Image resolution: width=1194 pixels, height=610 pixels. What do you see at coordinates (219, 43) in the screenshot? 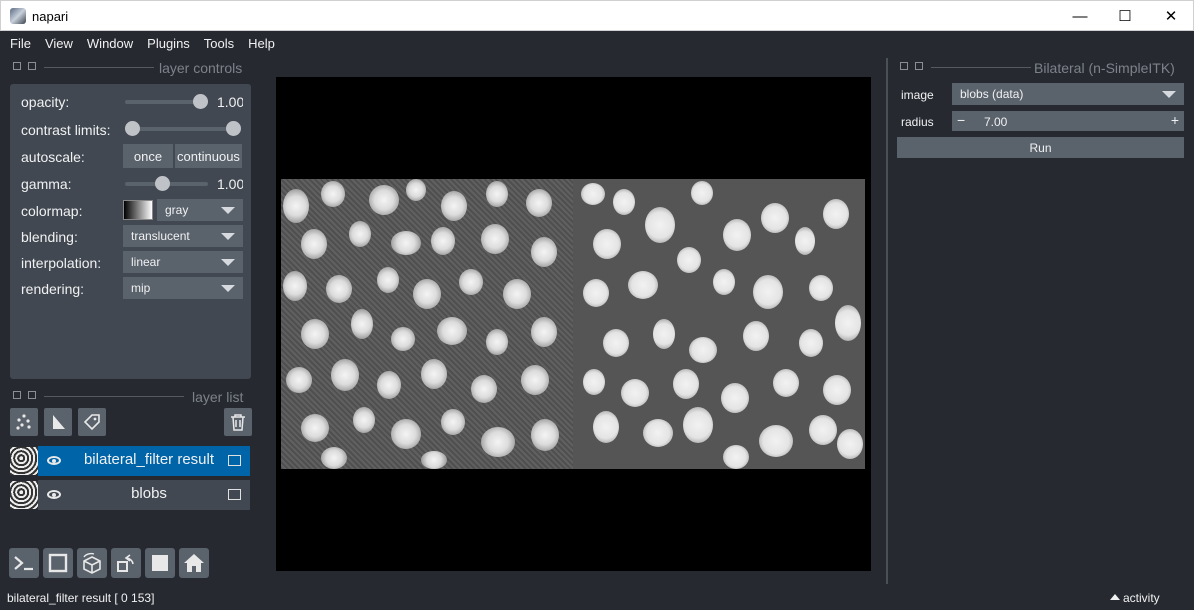
I see `menu-tools: Tools` at bounding box center [219, 43].